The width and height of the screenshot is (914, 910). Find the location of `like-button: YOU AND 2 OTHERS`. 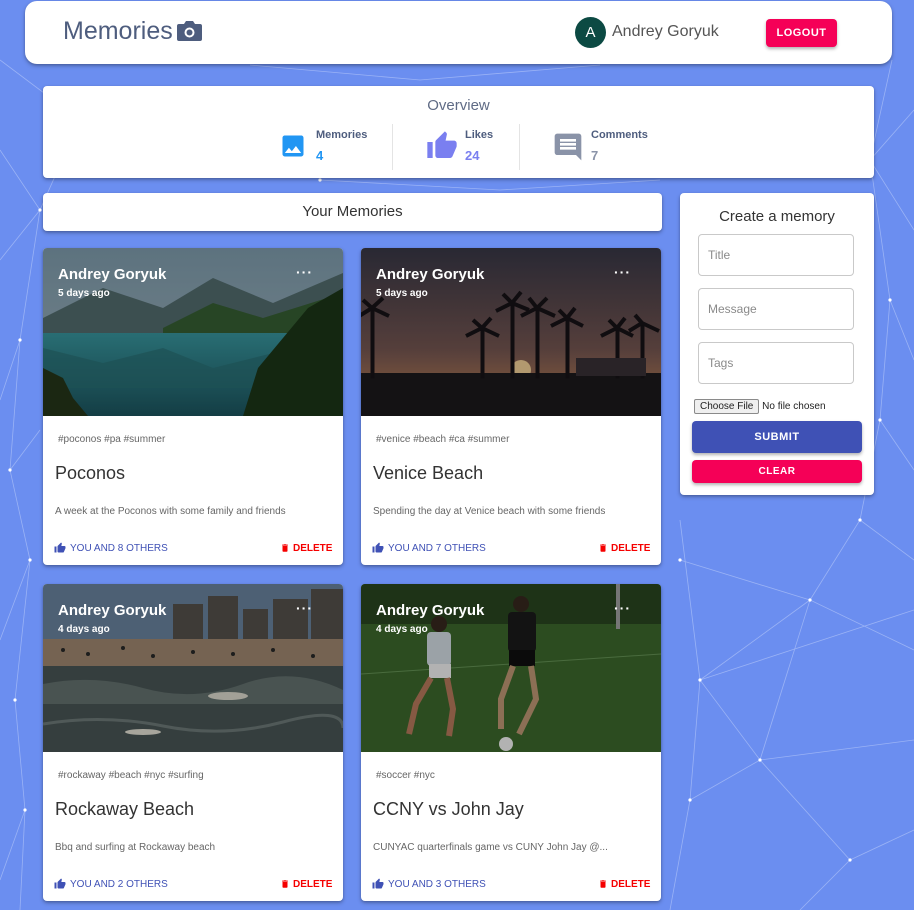

like-button: YOU AND 2 OTHERS is located at coordinates (111, 884).